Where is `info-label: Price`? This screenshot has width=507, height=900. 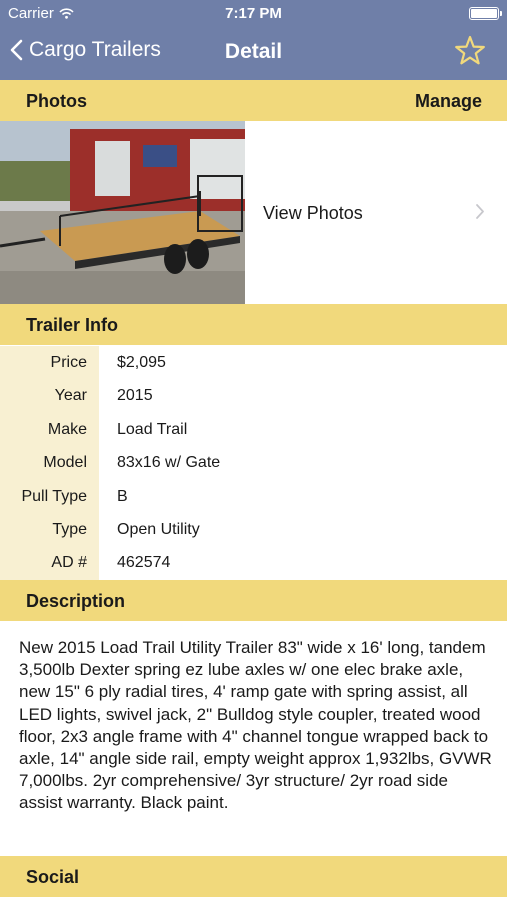
info-label: Price is located at coordinates (49, 363).